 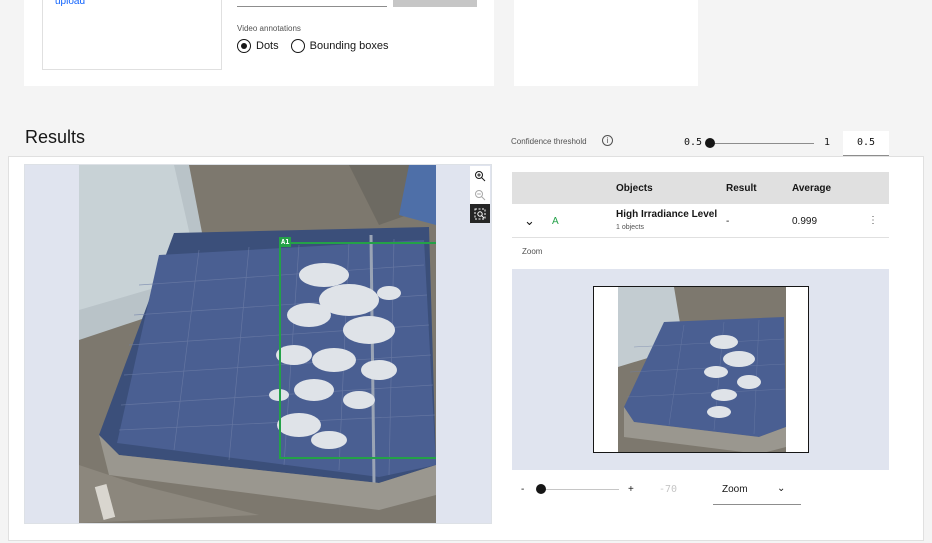 What do you see at coordinates (710, 143) in the screenshot?
I see `confidence-slider-handle` at bounding box center [710, 143].